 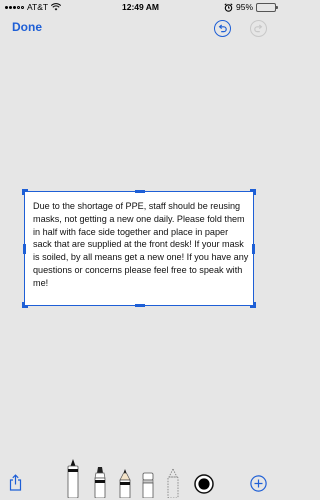 I want to click on marker-tool-icon, so click(x=100, y=482).